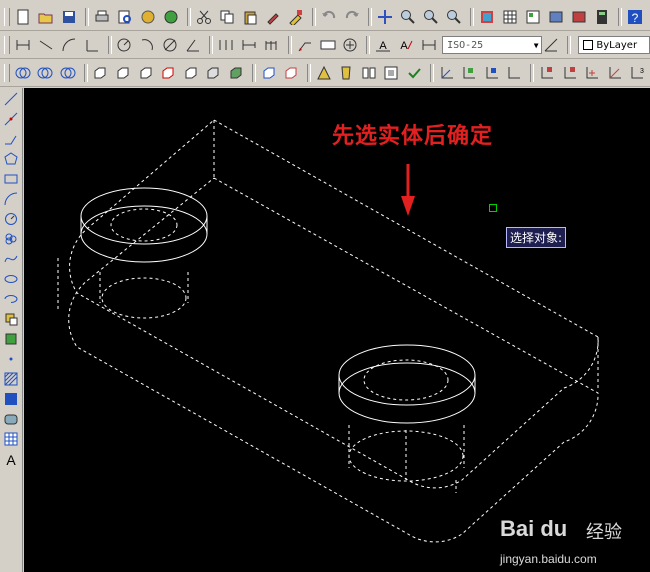  I want to click on move-faces-icon, so click(123, 73).